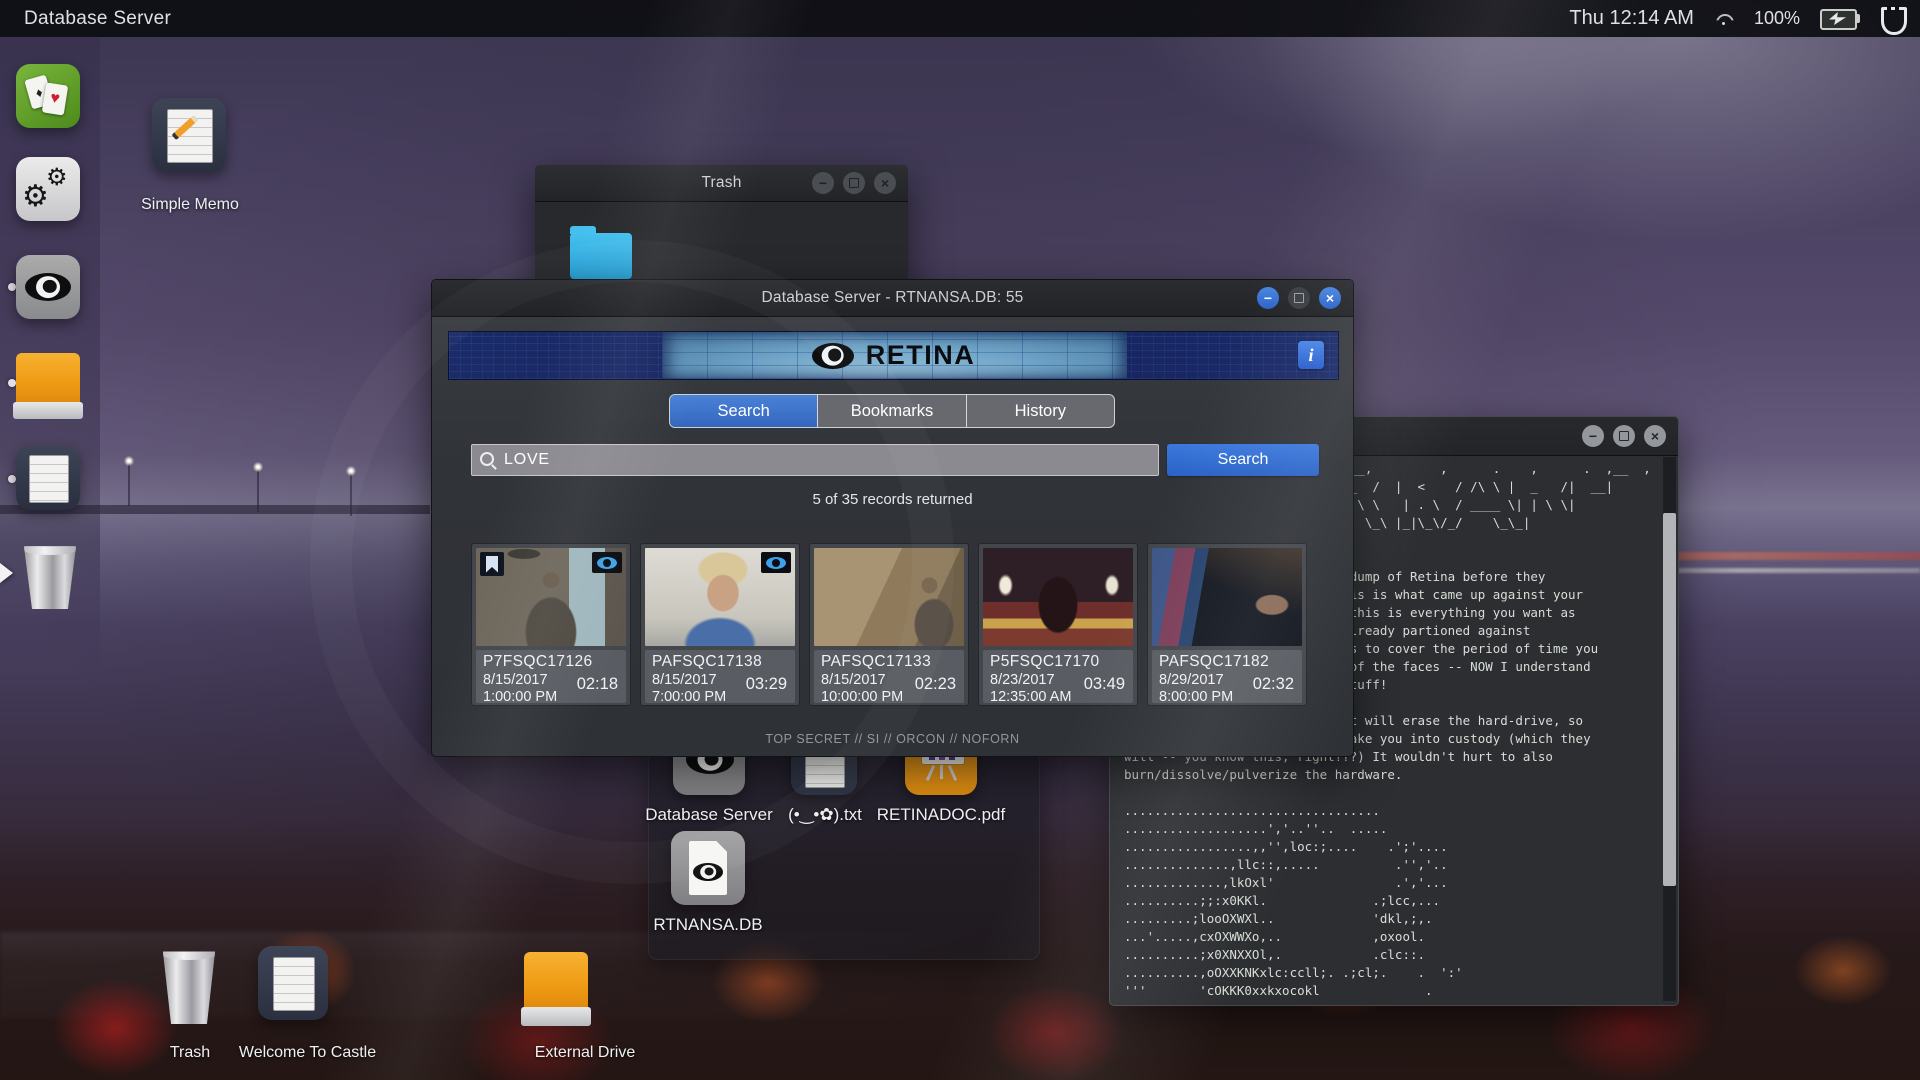 The width and height of the screenshot is (1920, 1080). I want to click on dock-item-trash, so click(50, 577).